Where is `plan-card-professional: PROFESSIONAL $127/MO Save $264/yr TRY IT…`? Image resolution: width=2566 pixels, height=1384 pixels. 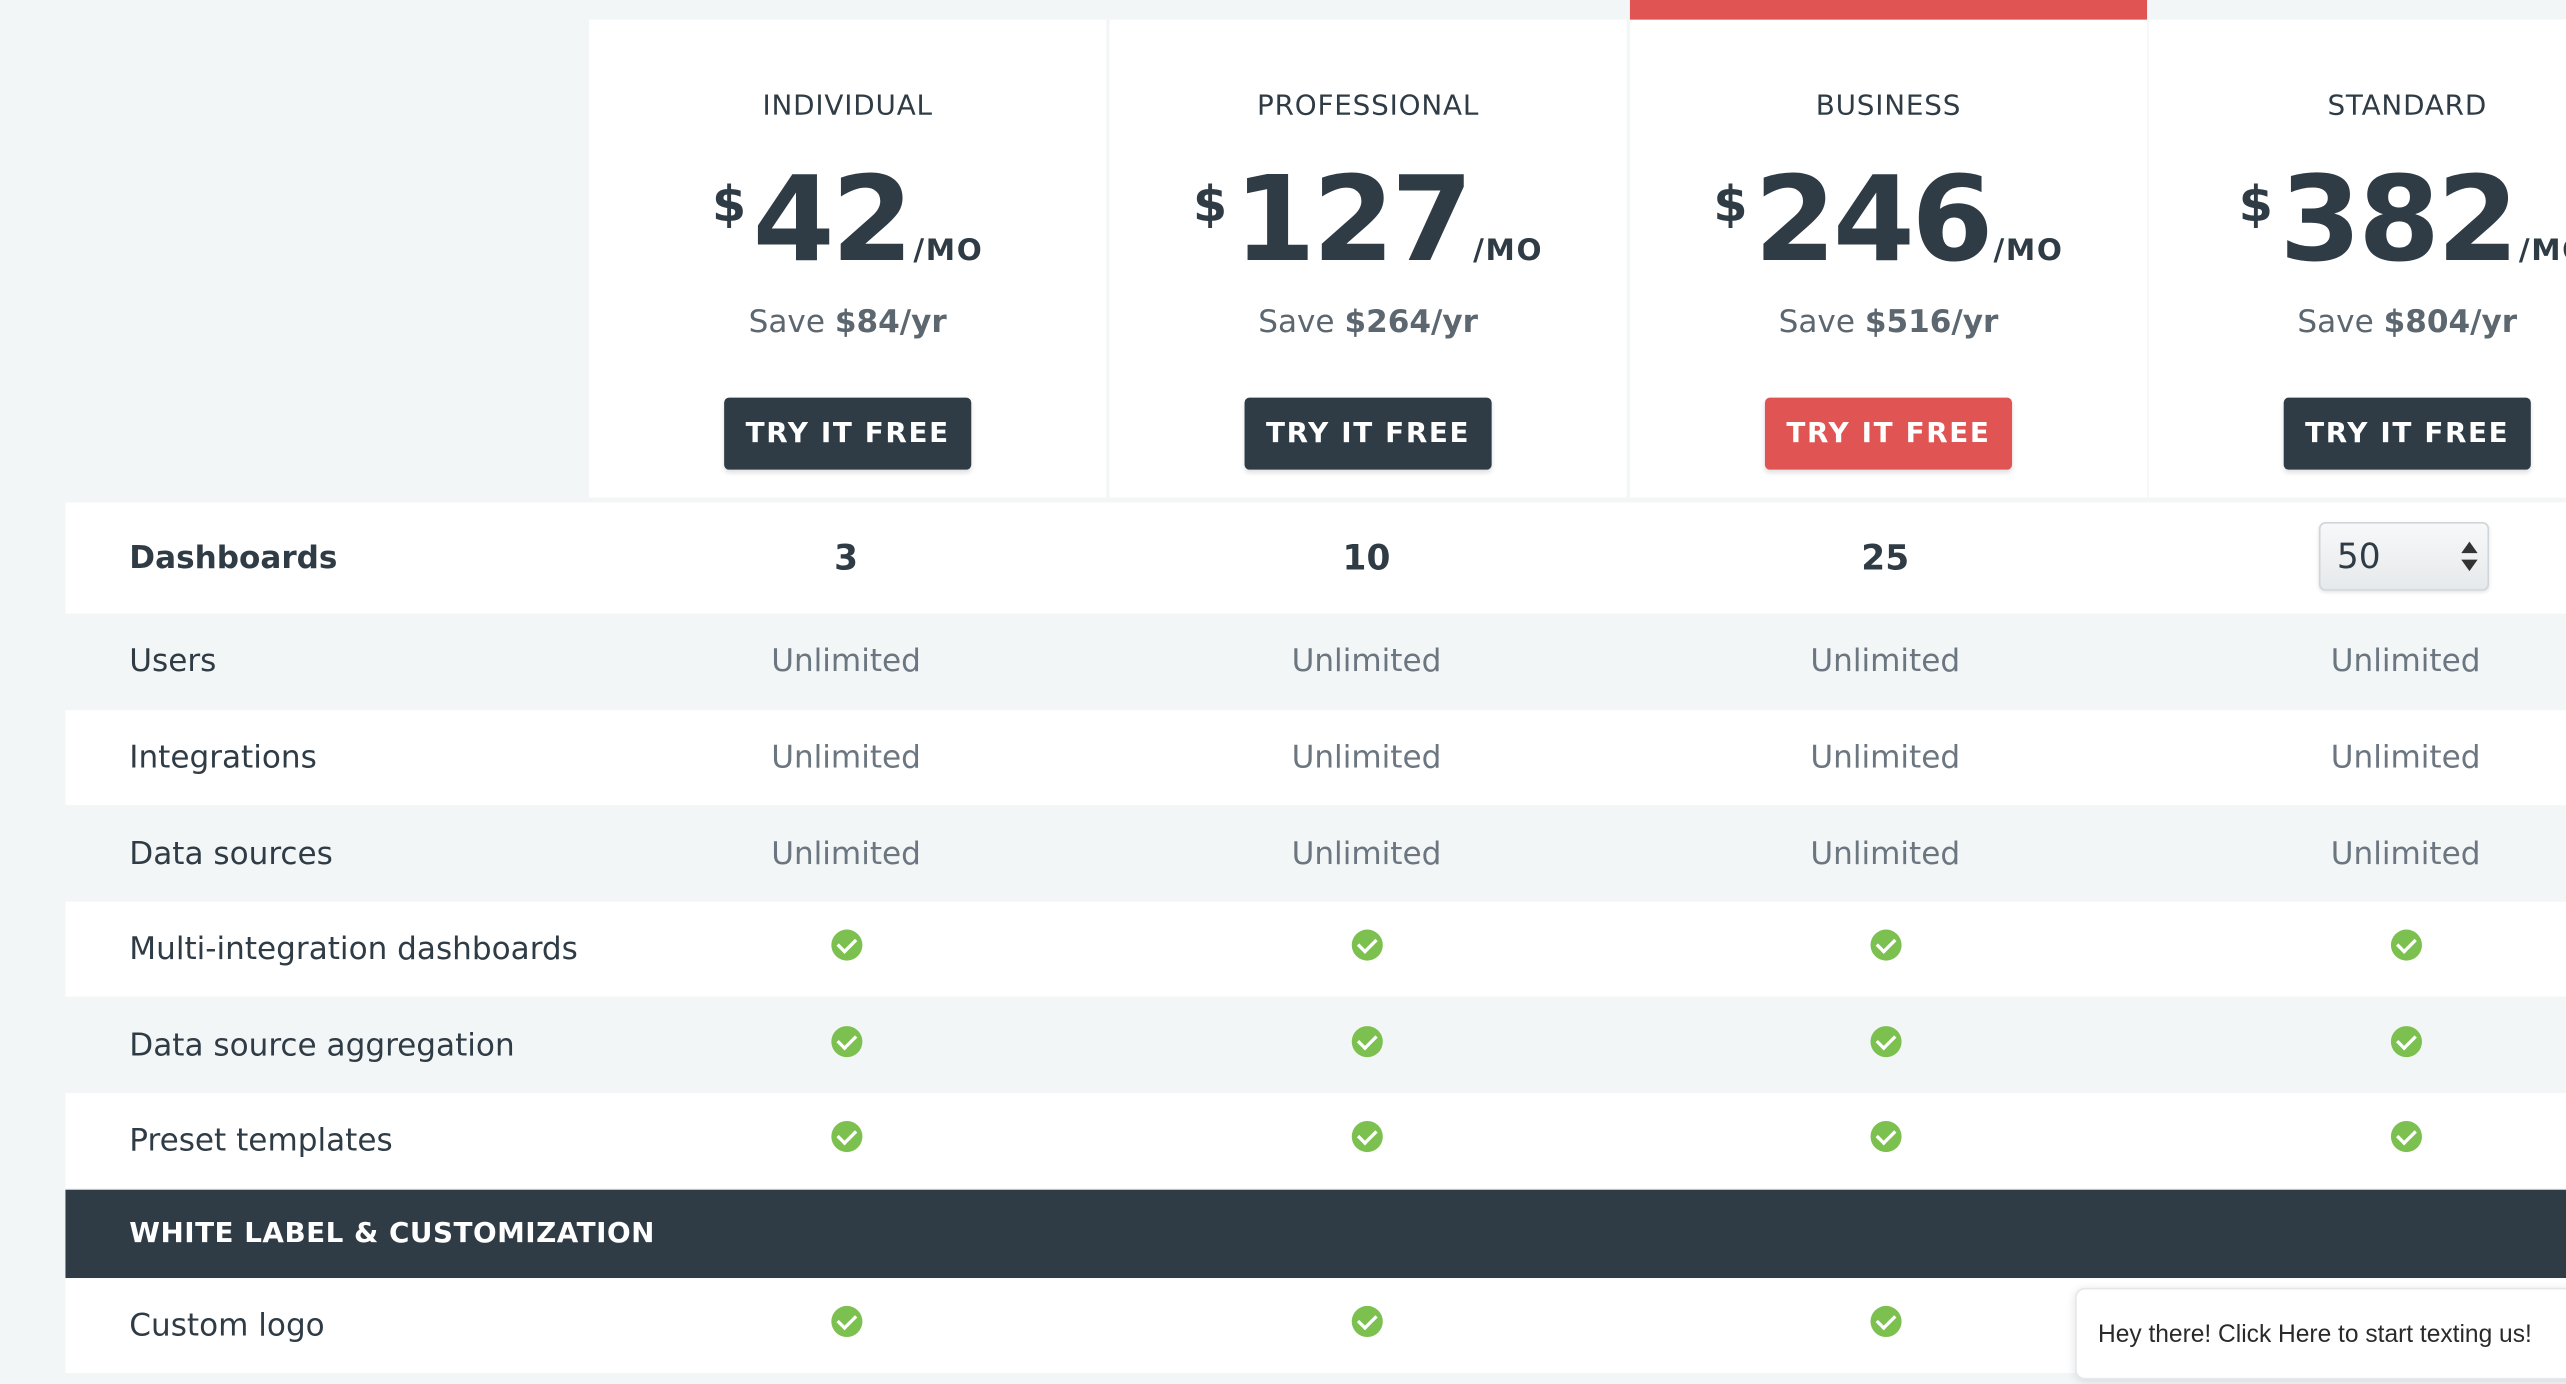 plan-card-professional: PROFESSIONAL $127/MO Save $264/yr TRY IT… is located at coordinates (1368, 258).